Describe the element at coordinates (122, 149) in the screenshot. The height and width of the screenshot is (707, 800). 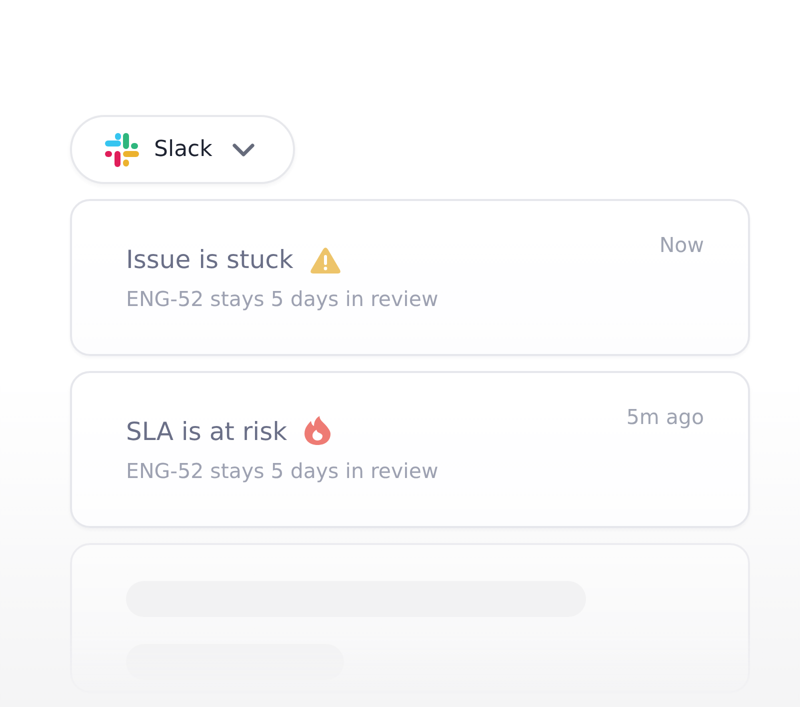
I see `logo-icon` at that location.